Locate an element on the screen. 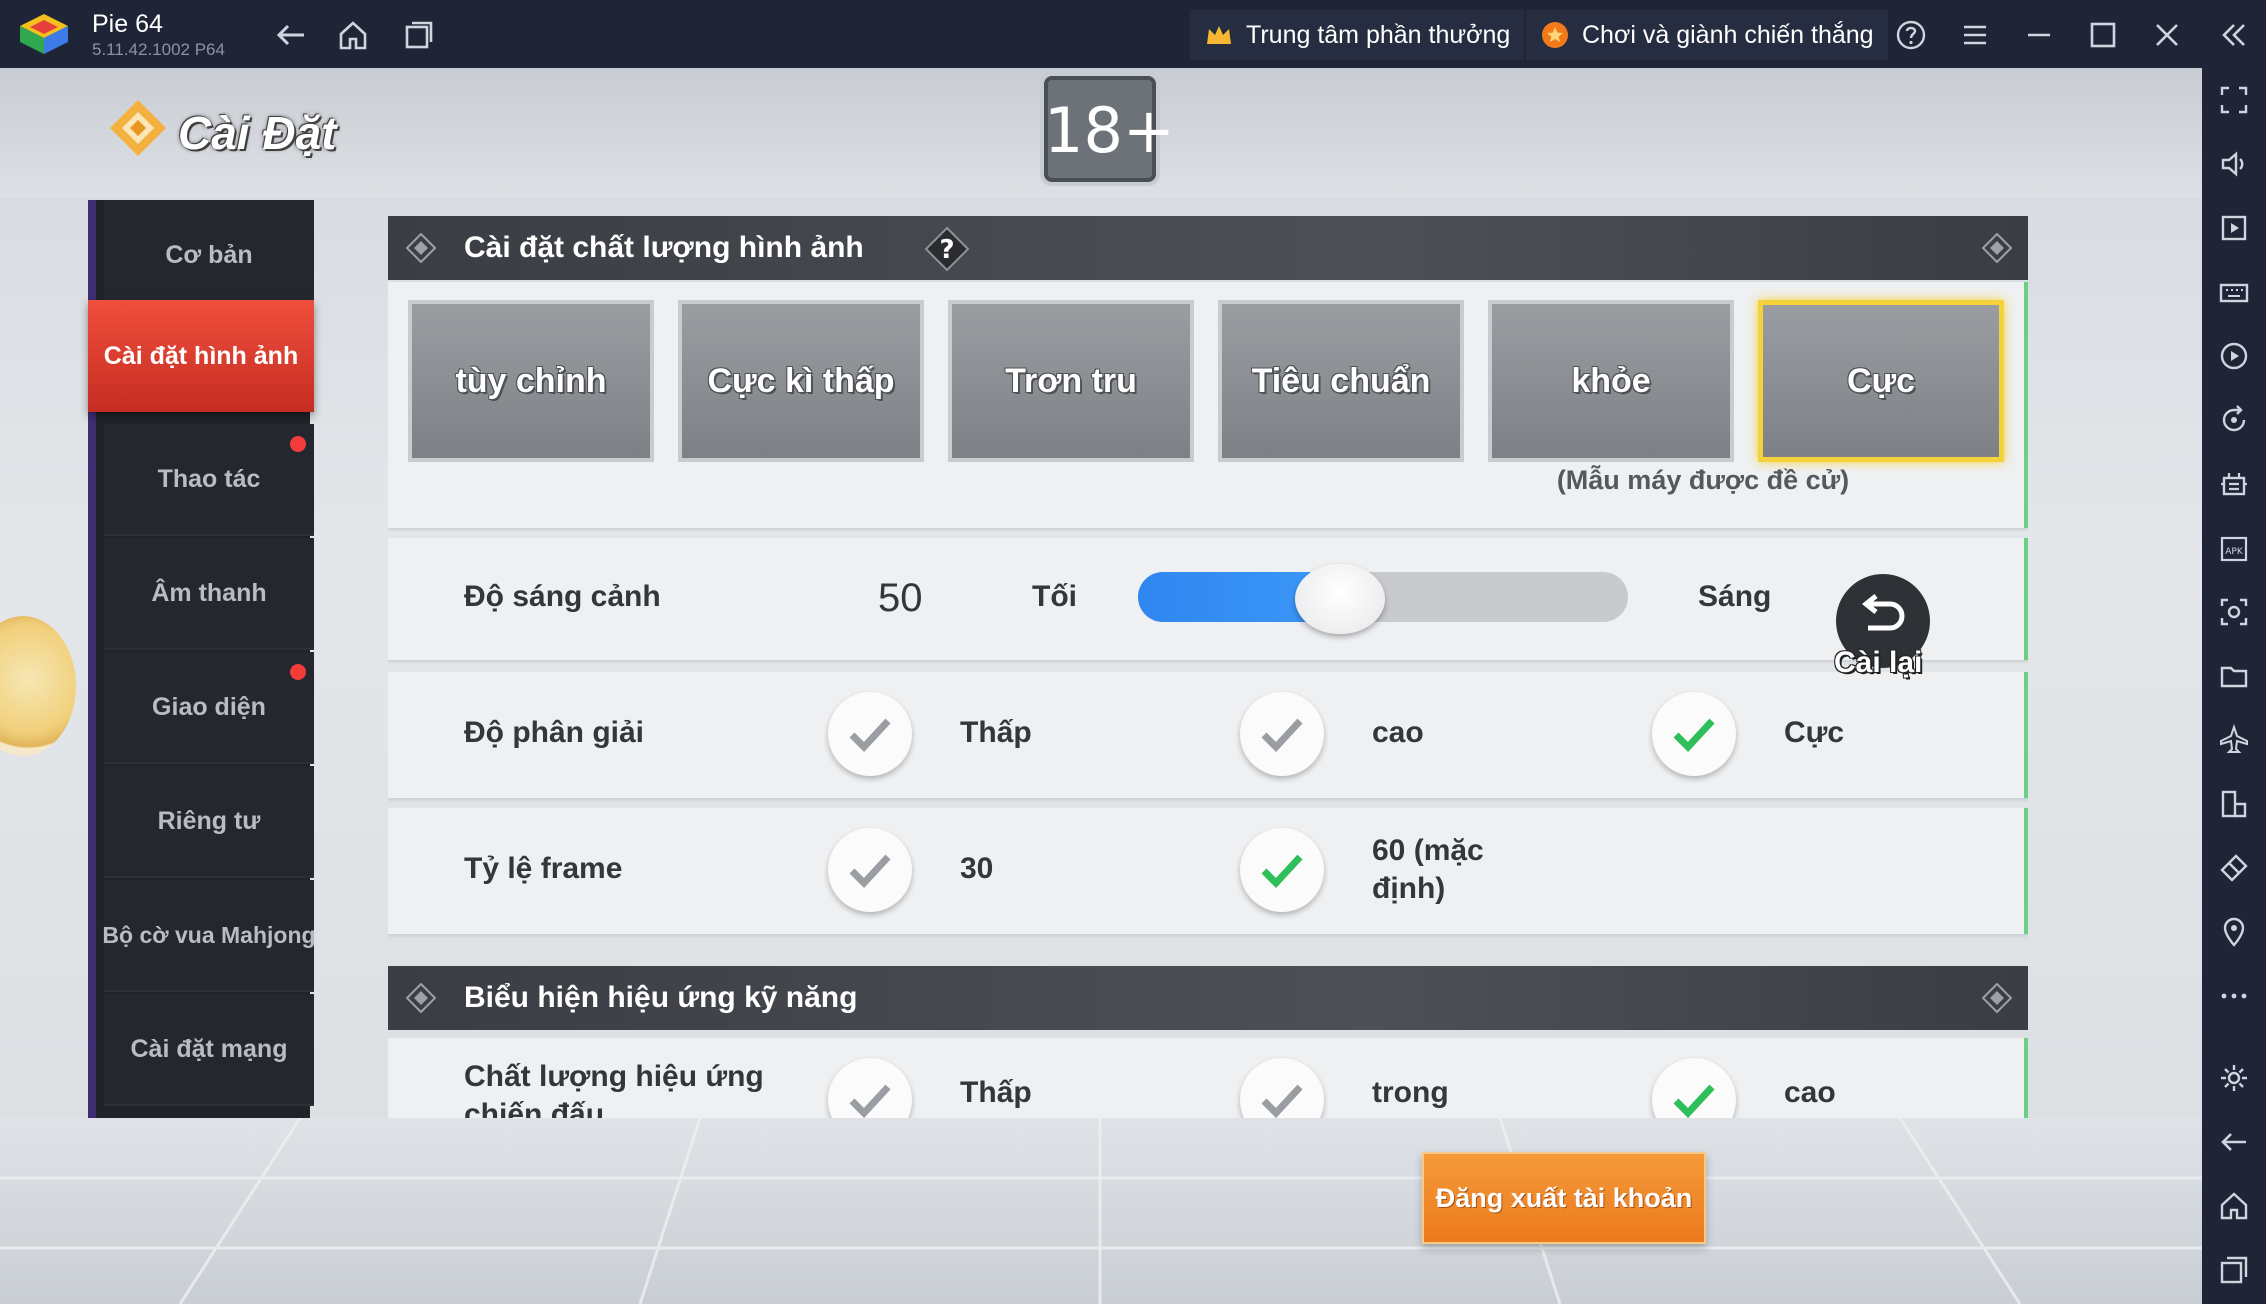  tab-network: Cài đặt mạng is located at coordinates (209, 1050).